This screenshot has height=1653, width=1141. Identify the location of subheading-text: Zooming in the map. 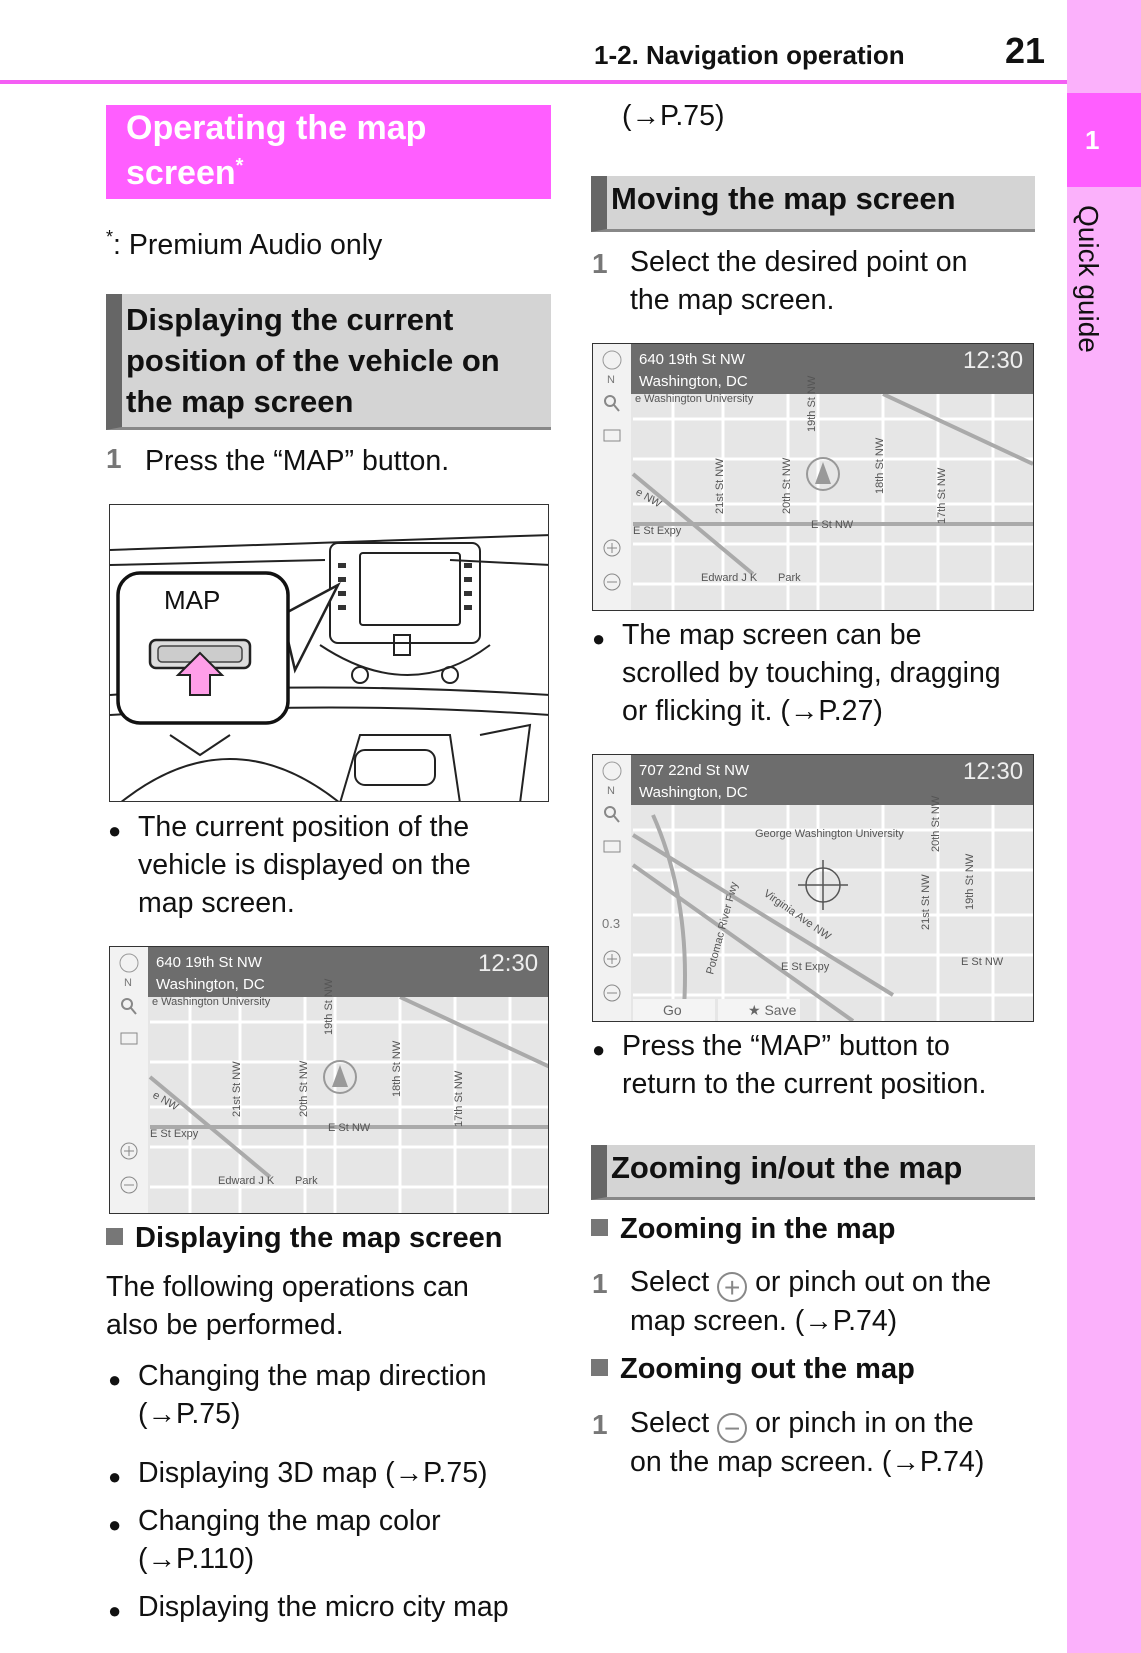
(758, 1229).